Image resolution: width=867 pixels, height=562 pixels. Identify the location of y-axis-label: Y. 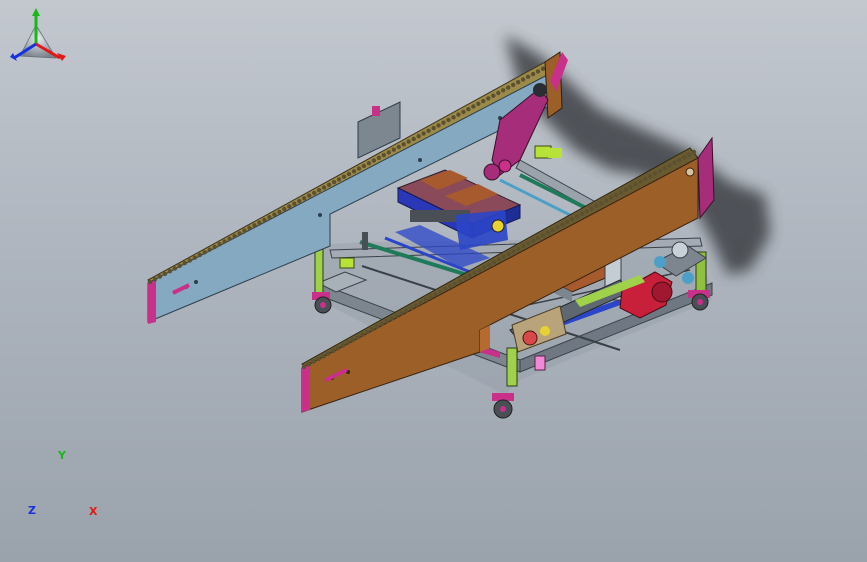
(62, 455).